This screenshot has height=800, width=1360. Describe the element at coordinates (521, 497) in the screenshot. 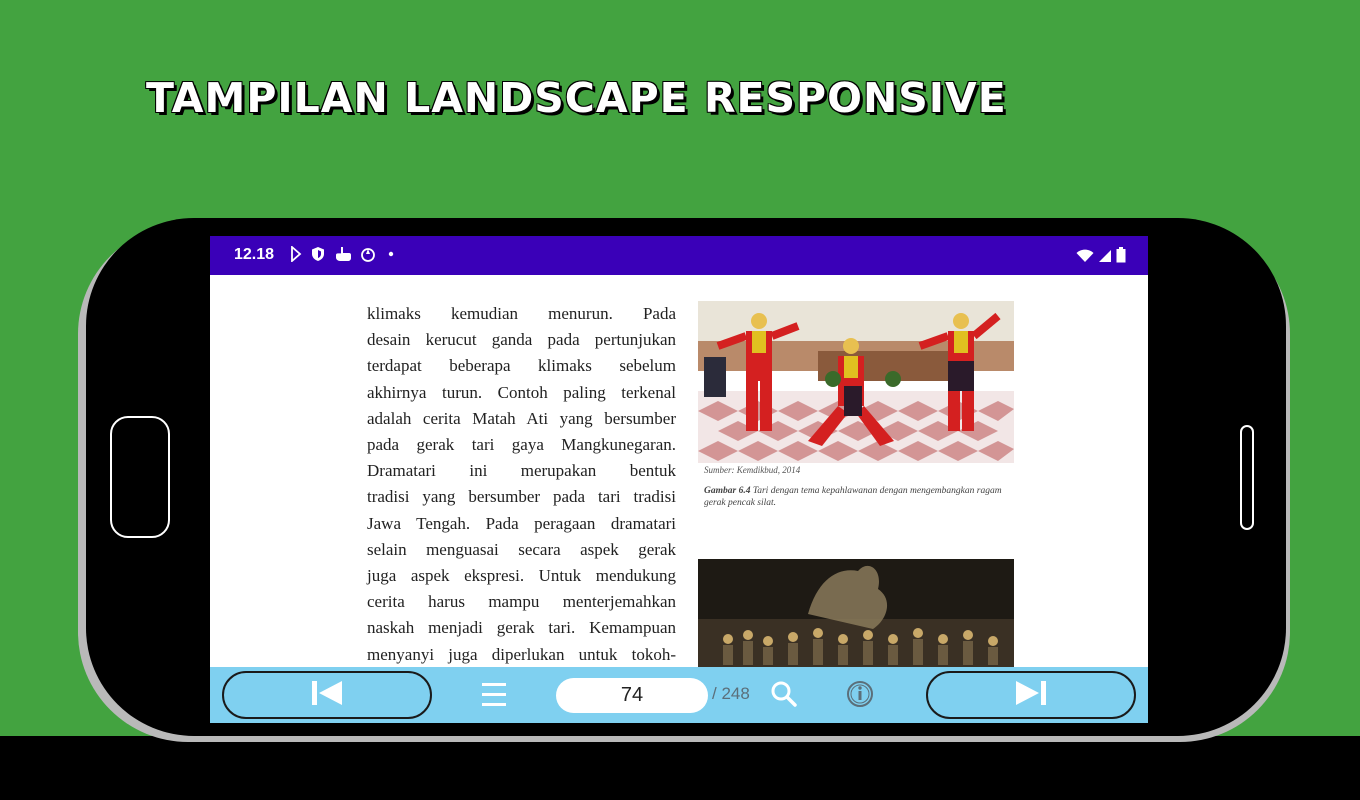

I see `text-line: tradisi yang bersumber pada tari tradisi` at that location.